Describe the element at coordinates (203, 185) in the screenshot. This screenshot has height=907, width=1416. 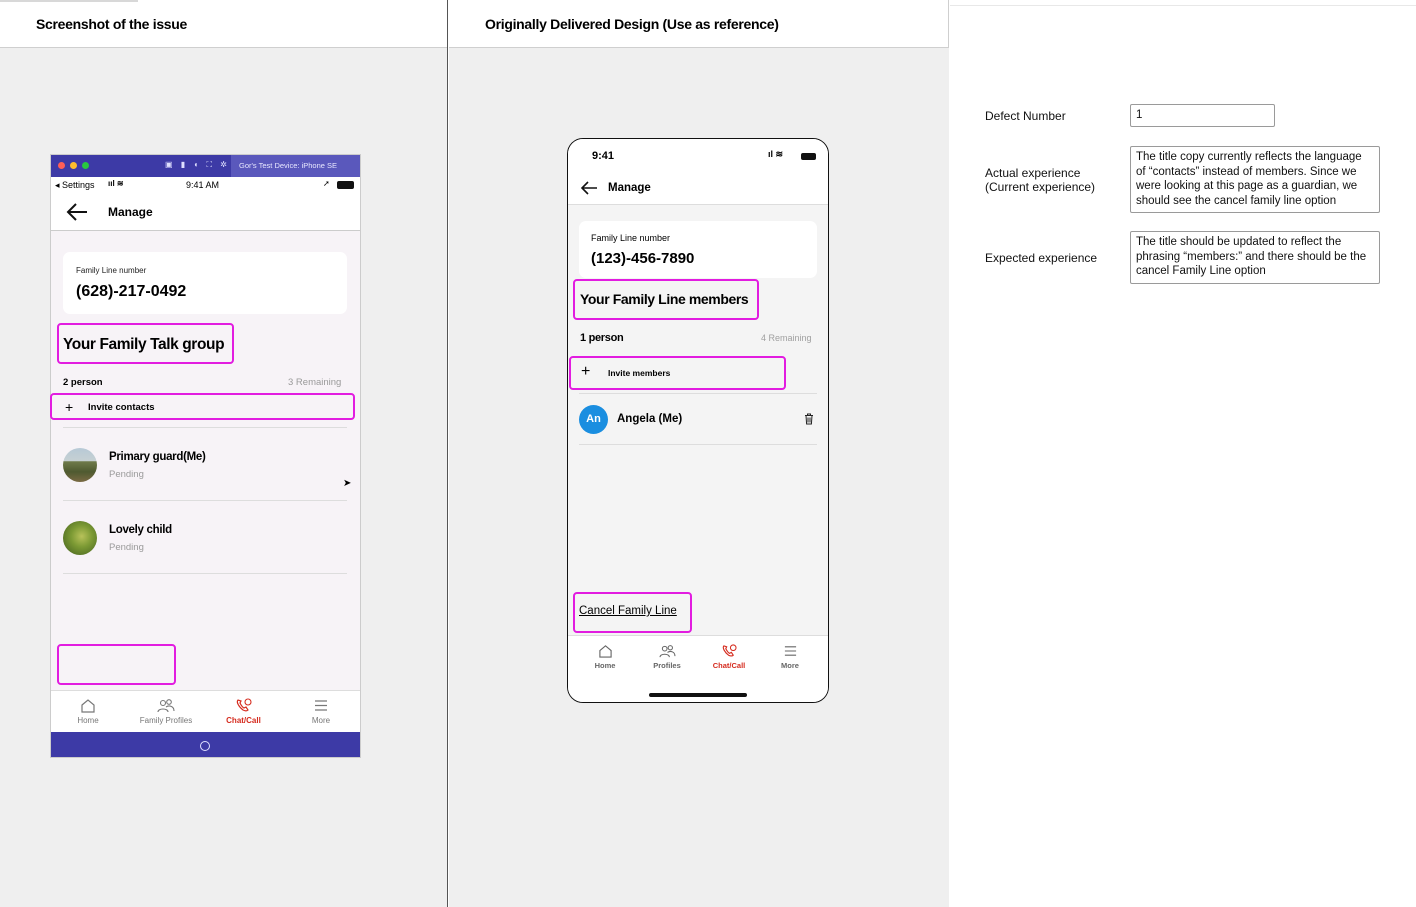
I see `status-time: 9:41 AM` at that location.